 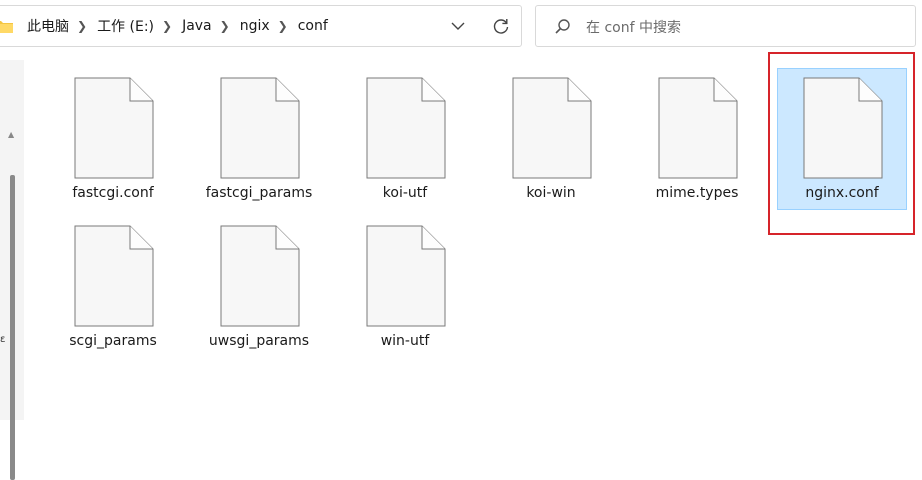 I want to click on breadcrumb-item-java: Java, so click(x=197, y=26).